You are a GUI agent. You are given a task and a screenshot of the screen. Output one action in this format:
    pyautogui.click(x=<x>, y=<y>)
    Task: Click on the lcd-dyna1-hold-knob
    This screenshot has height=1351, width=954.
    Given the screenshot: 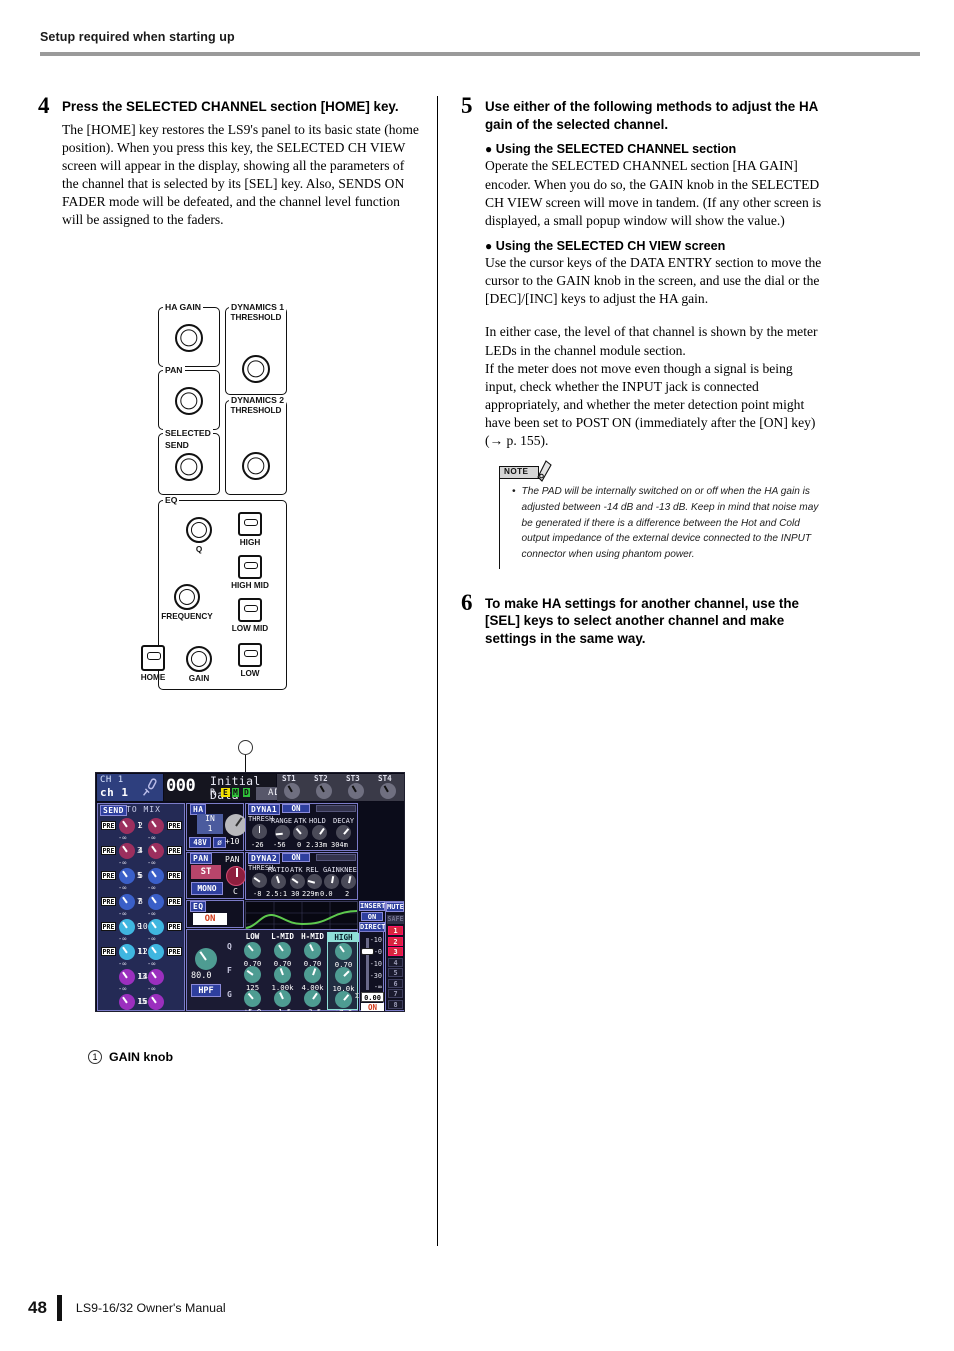 What is the action you would take?
    pyautogui.click(x=319, y=832)
    